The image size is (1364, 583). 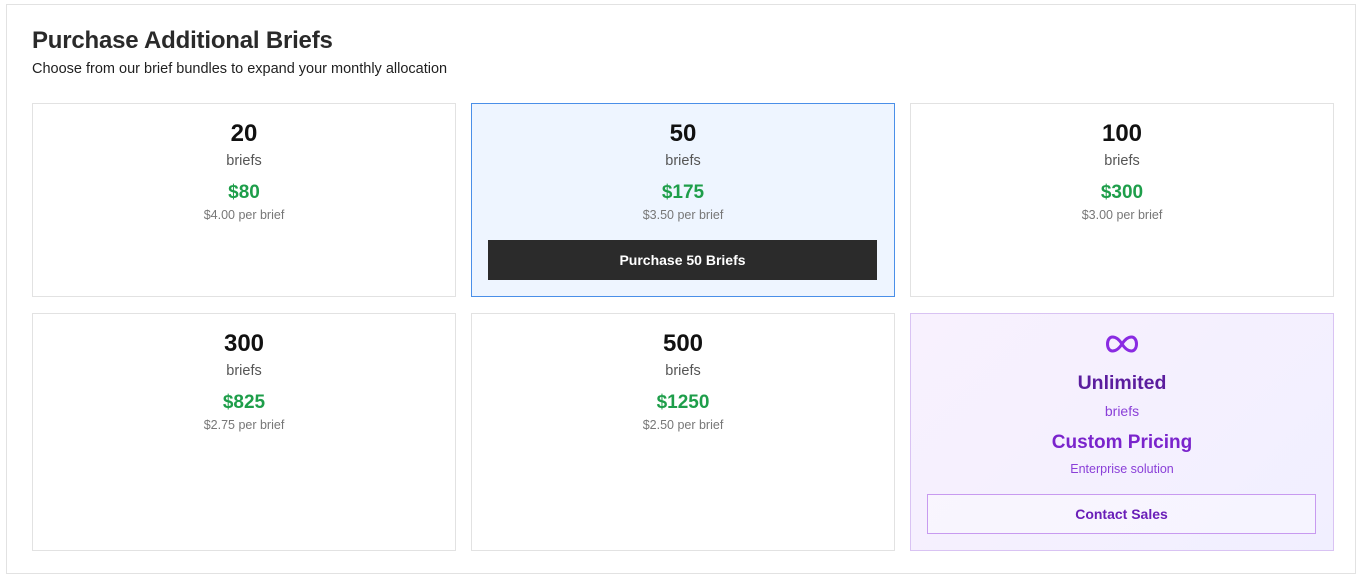 I want to click on bundle-card-100: 100 briefs $300 $3.00 per brief, so click(x=1122, y=200).